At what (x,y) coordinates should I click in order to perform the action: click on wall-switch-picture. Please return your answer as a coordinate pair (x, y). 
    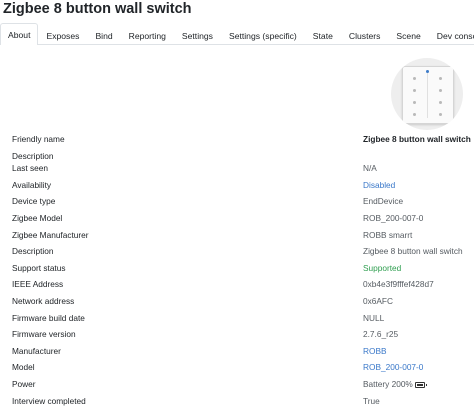
    Looking at the image, I should click on (428, 95).